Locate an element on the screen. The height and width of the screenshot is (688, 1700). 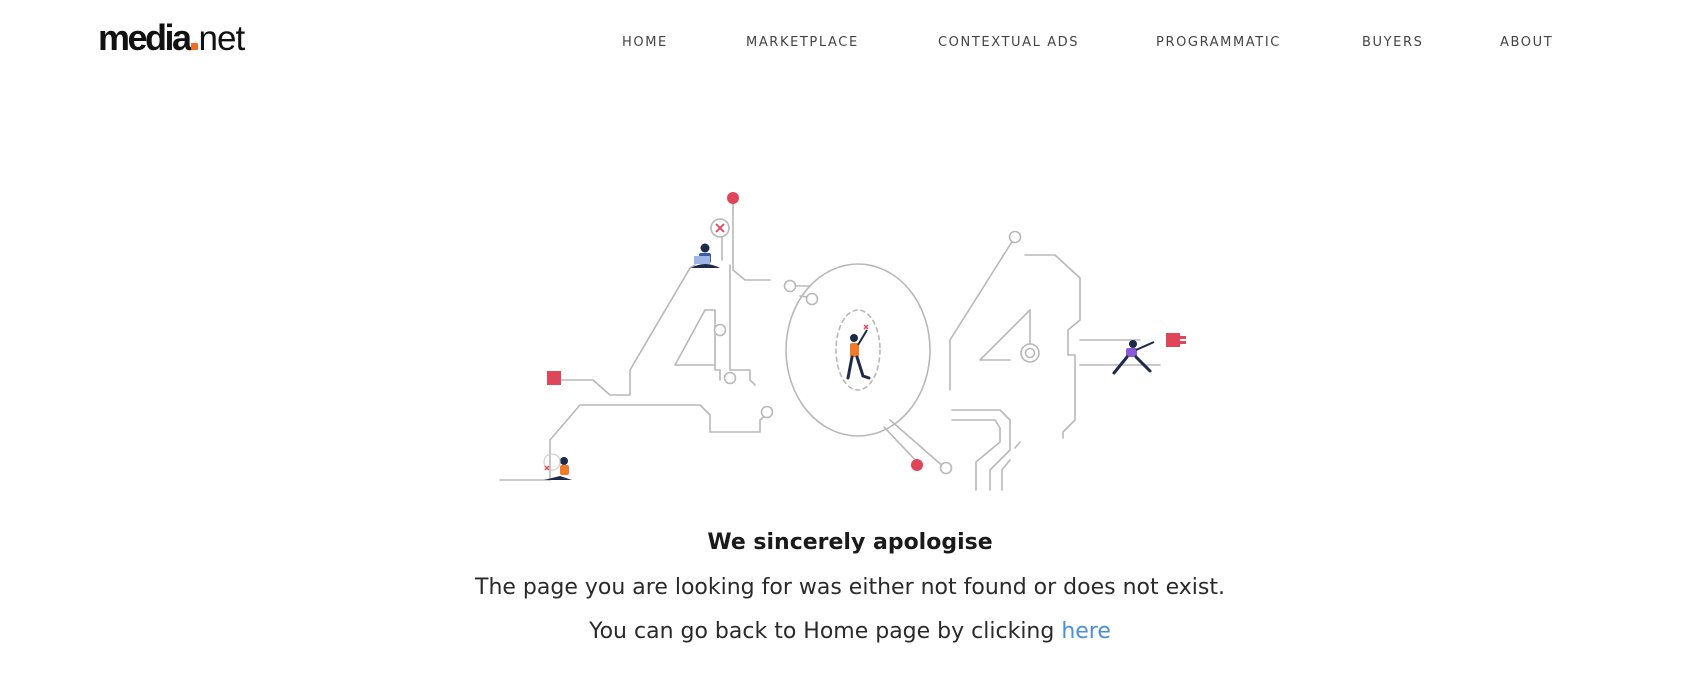
nav-item-buyers: BUYERS is located at coordinates (1392, 43).